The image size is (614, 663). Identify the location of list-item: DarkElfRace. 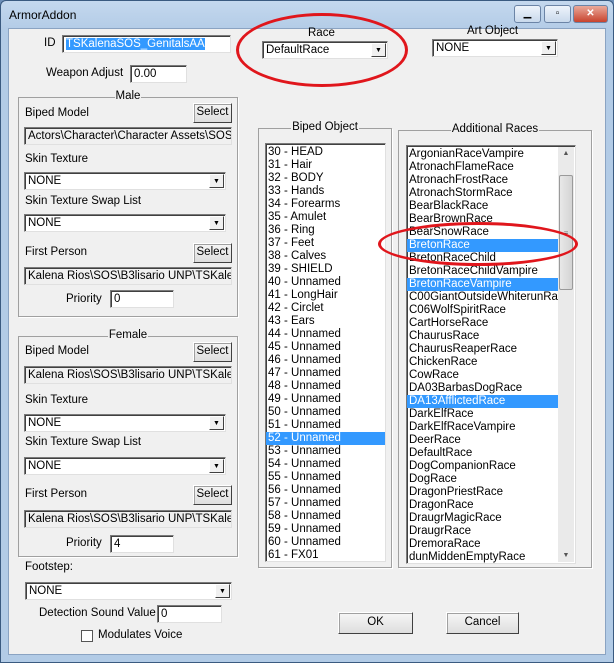
(482, 414).